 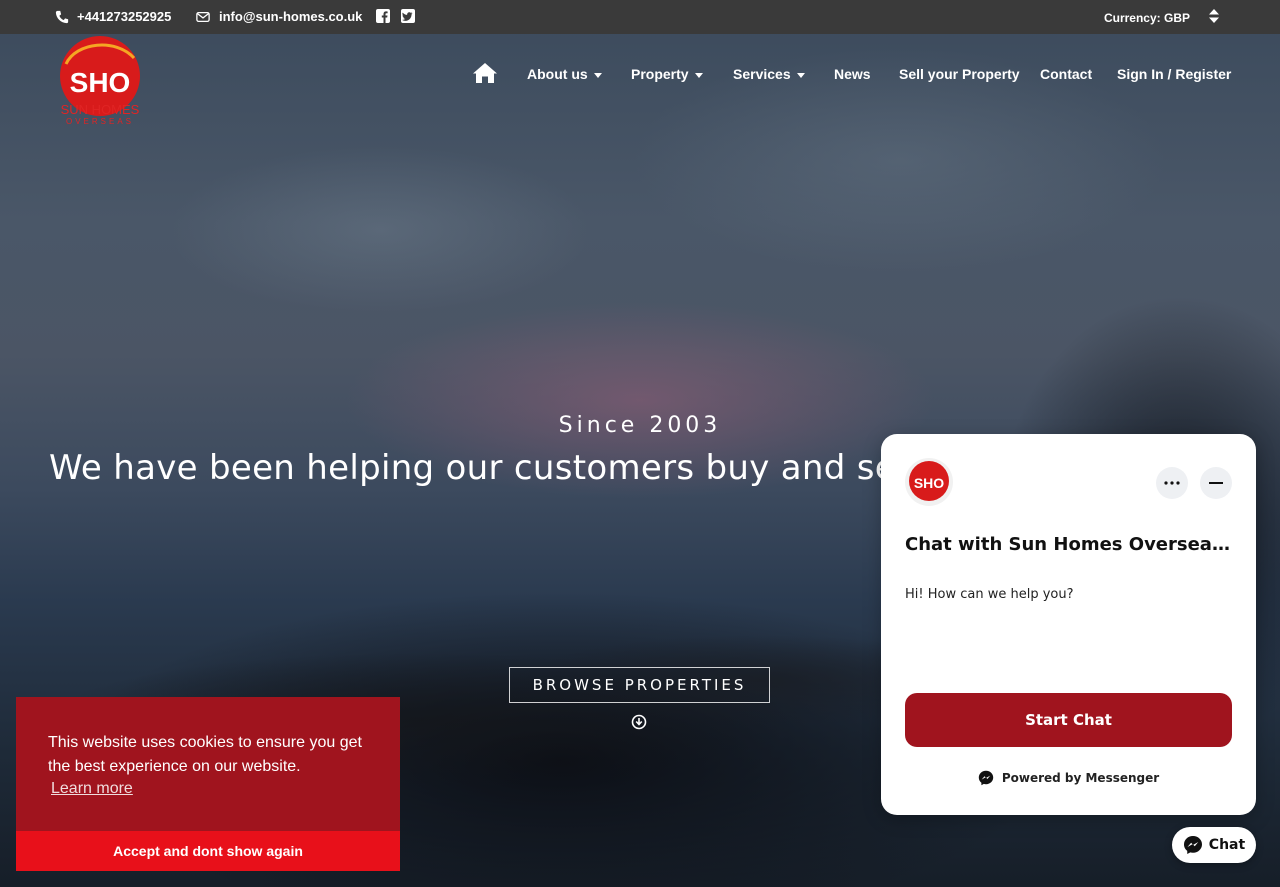 I want to click on nav-property-label: Property, so click(x=660, y=74).